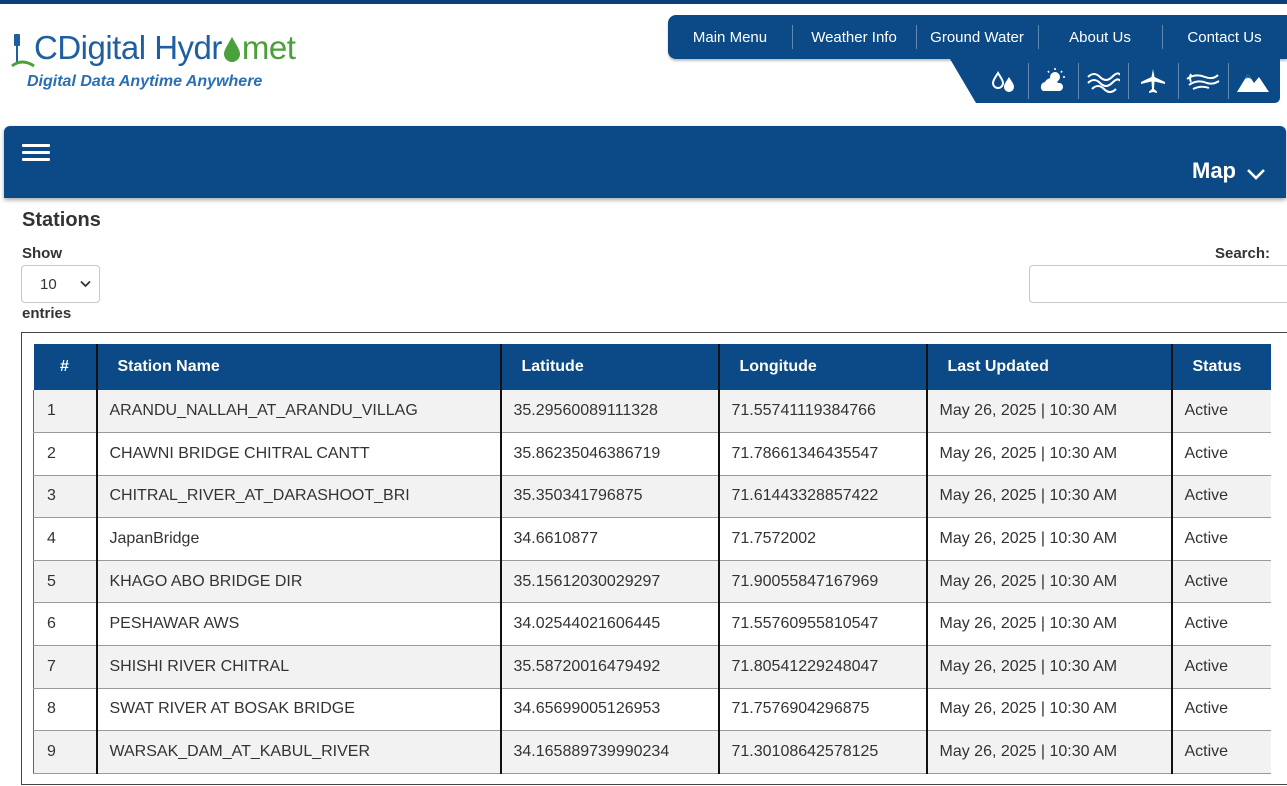 Image resolution: width=1287 pixels, height=786 pixels. I want to click on cell-station-name: SHISHI RIVER CHITRAL, so click(299, 667).